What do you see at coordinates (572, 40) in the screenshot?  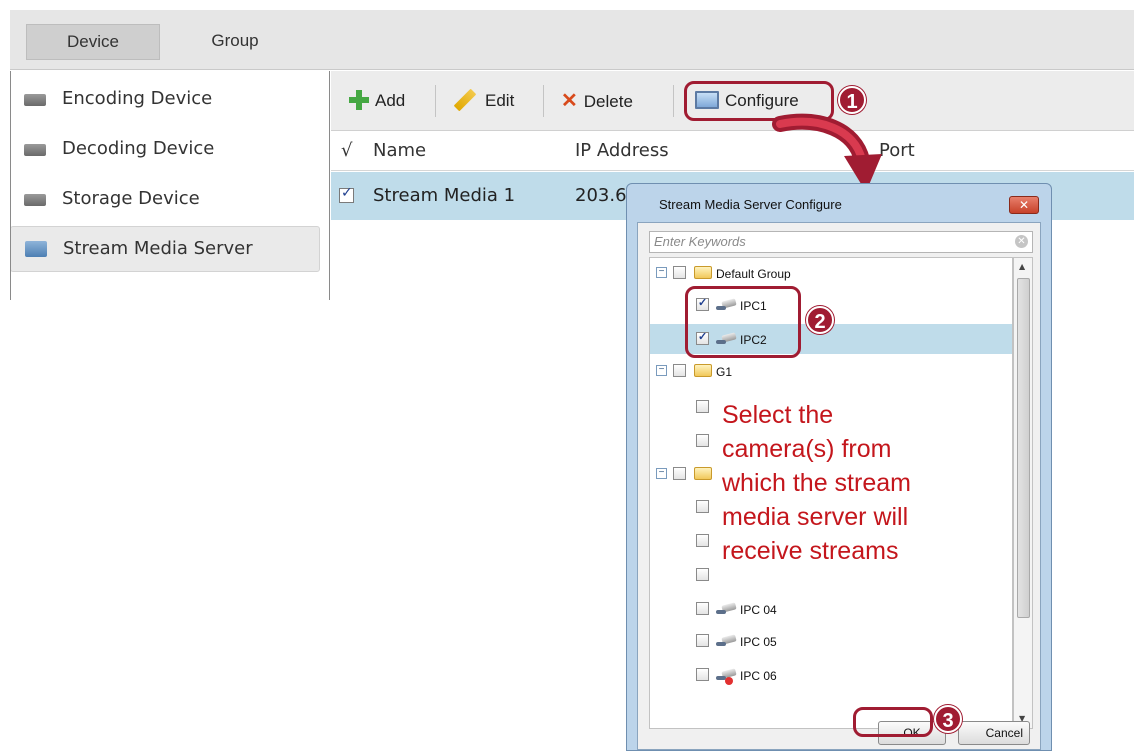 I see `top-tab-bar: Device Group` at bounding box center [572, 40].